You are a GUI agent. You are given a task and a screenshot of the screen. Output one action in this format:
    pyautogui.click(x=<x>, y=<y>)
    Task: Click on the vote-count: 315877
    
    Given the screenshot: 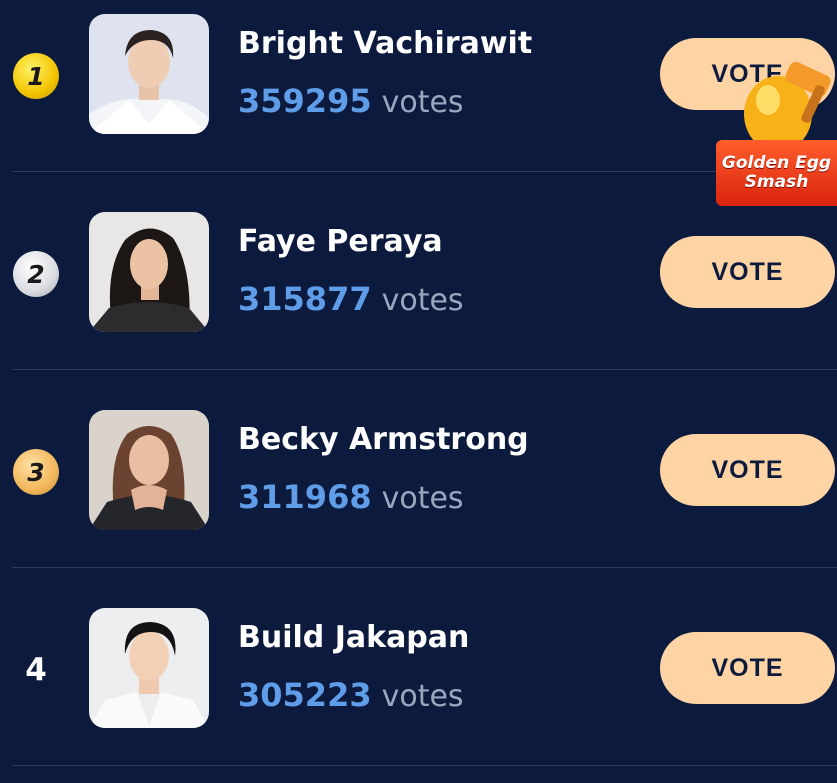 What is the action you would take?
    pyautogui.click(x=305, y=299)
    